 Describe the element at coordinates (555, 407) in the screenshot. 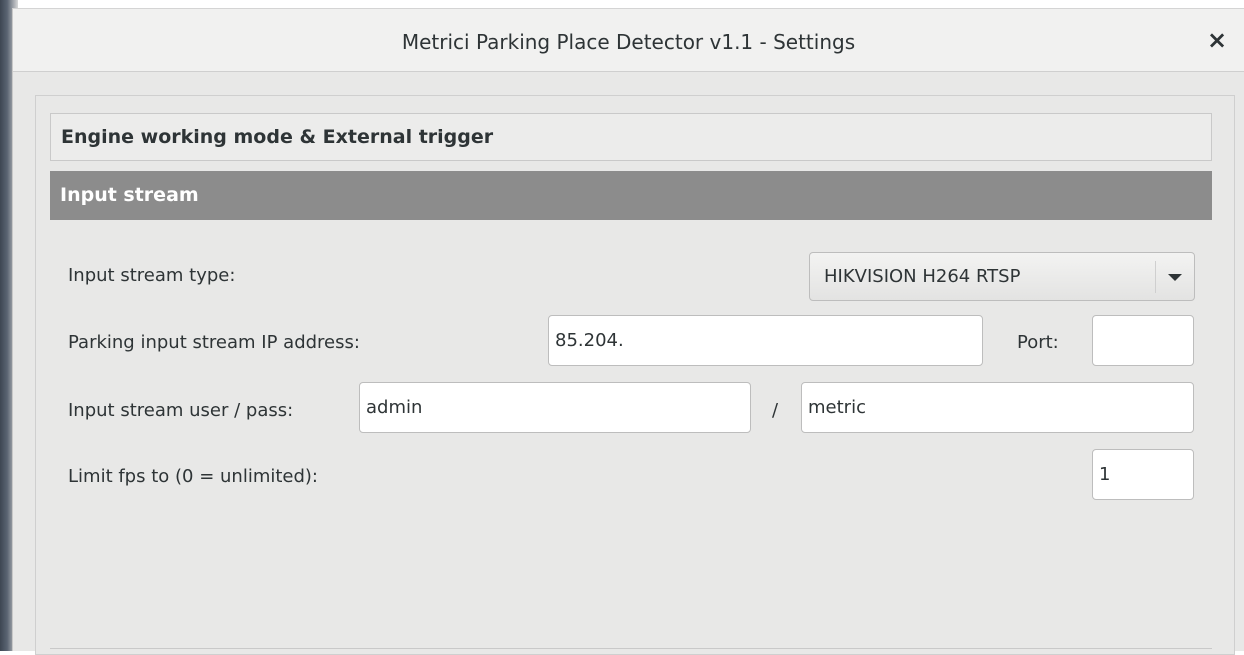

I see `username-input` at that location.